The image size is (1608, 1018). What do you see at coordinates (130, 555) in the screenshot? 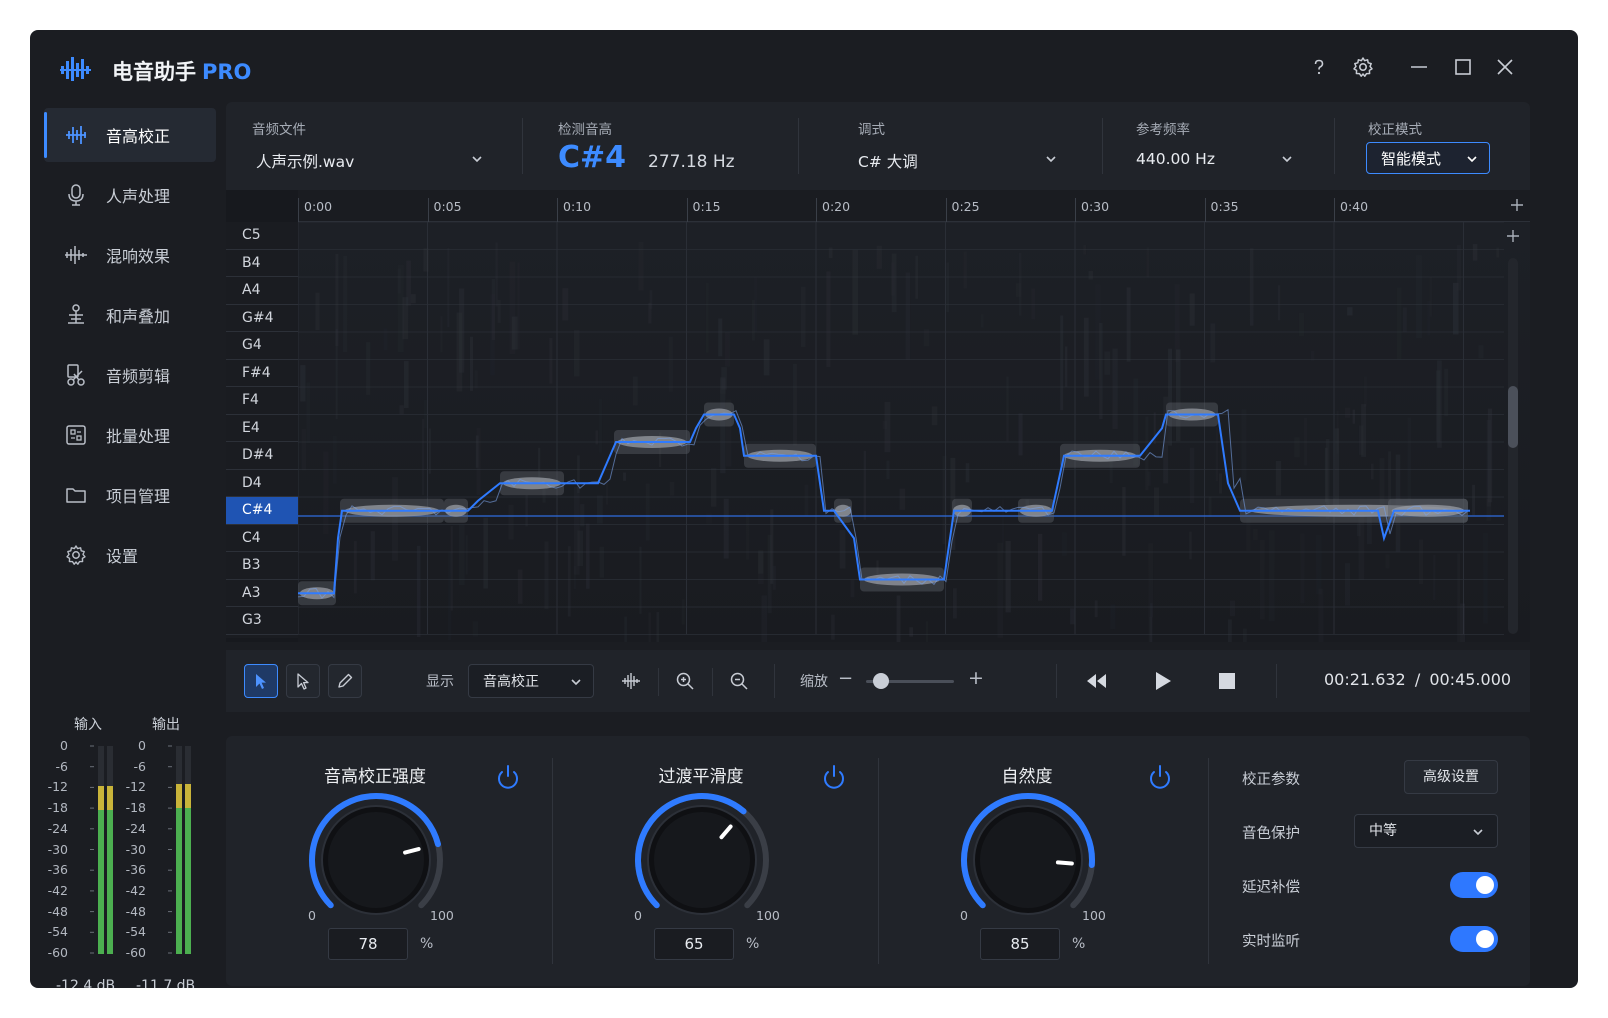
I see `sidebar-item-settings: 设置` at bounding box center [130, 555].